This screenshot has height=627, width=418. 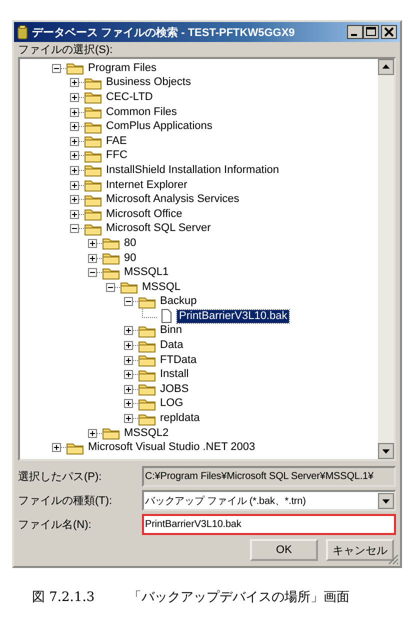 What do you see at coordinates (178, 301) in the screenshot?
I see `folder-item: Backup` at bounding box center [178, 301].